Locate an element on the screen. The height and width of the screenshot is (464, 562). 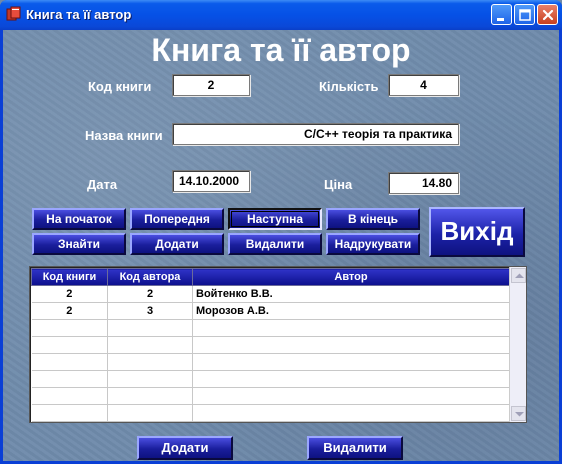
page-title: Книга та її автор is located at coordinates (281, 50).